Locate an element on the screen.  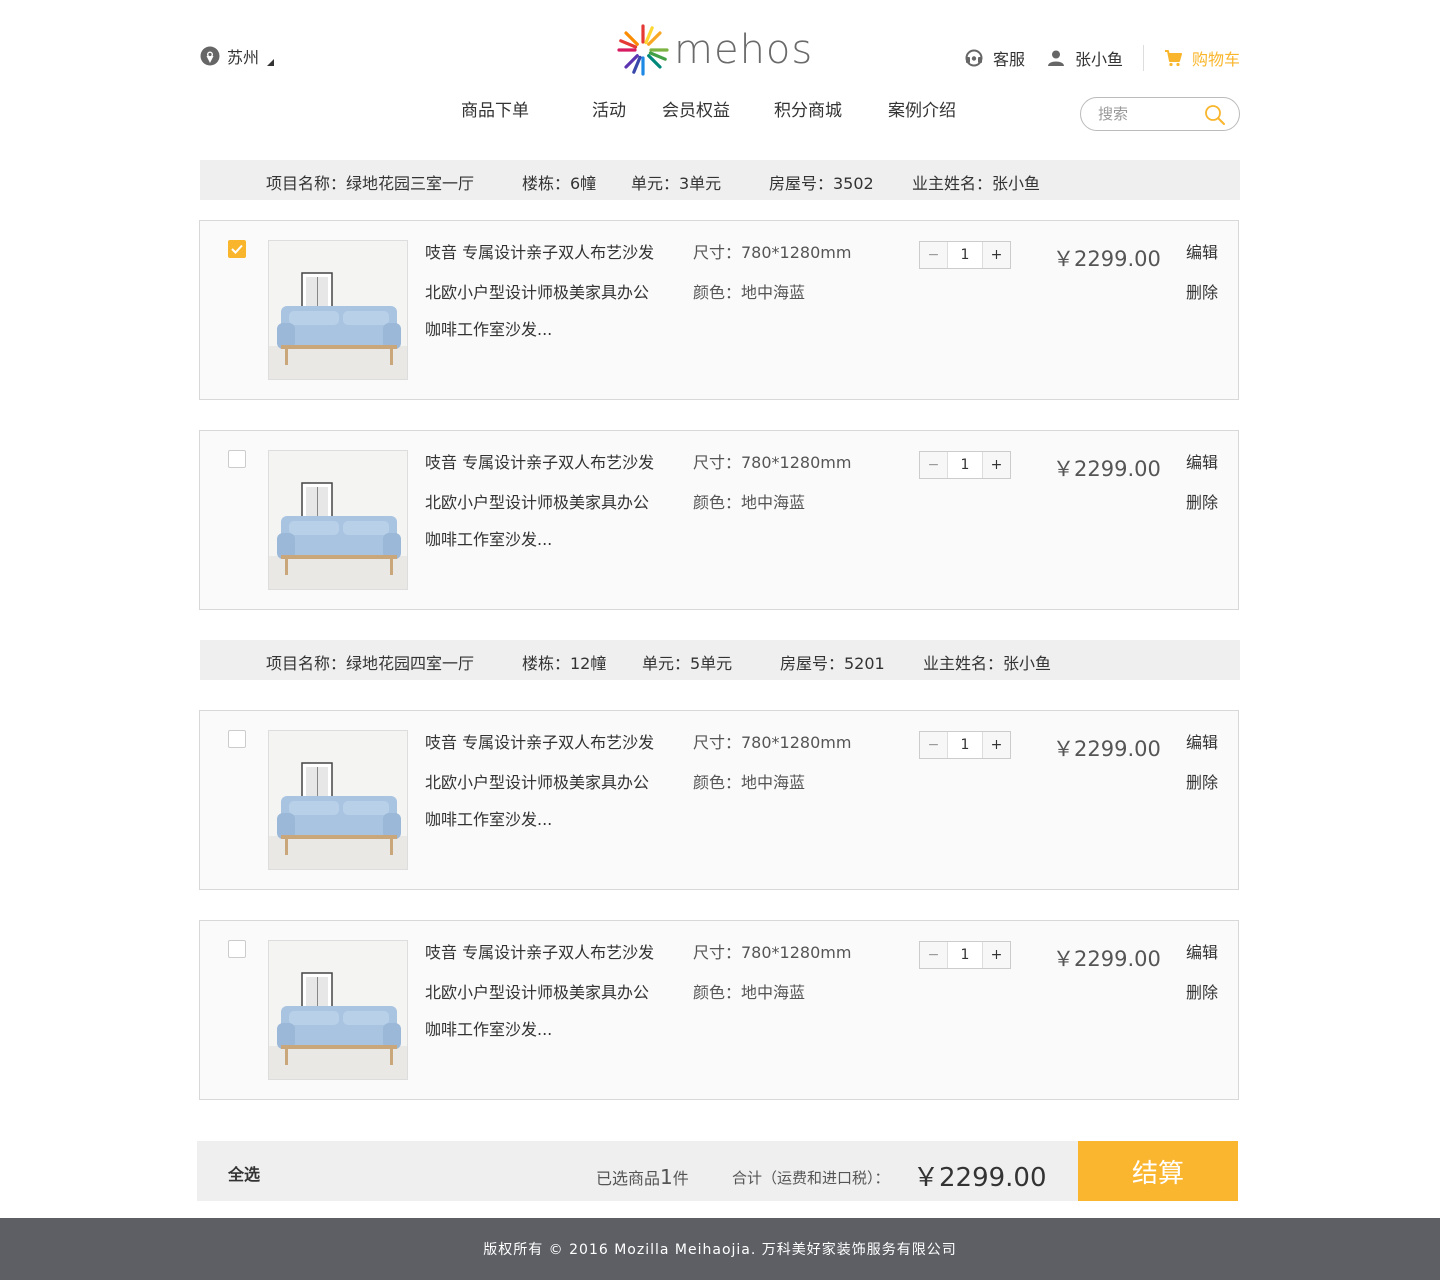
project-building: 楼栋：6幢 is located at coordinates (559, 183).